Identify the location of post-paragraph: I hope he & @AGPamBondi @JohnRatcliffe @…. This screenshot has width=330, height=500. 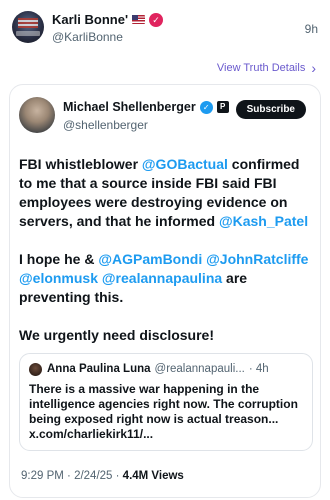
(167, 278).